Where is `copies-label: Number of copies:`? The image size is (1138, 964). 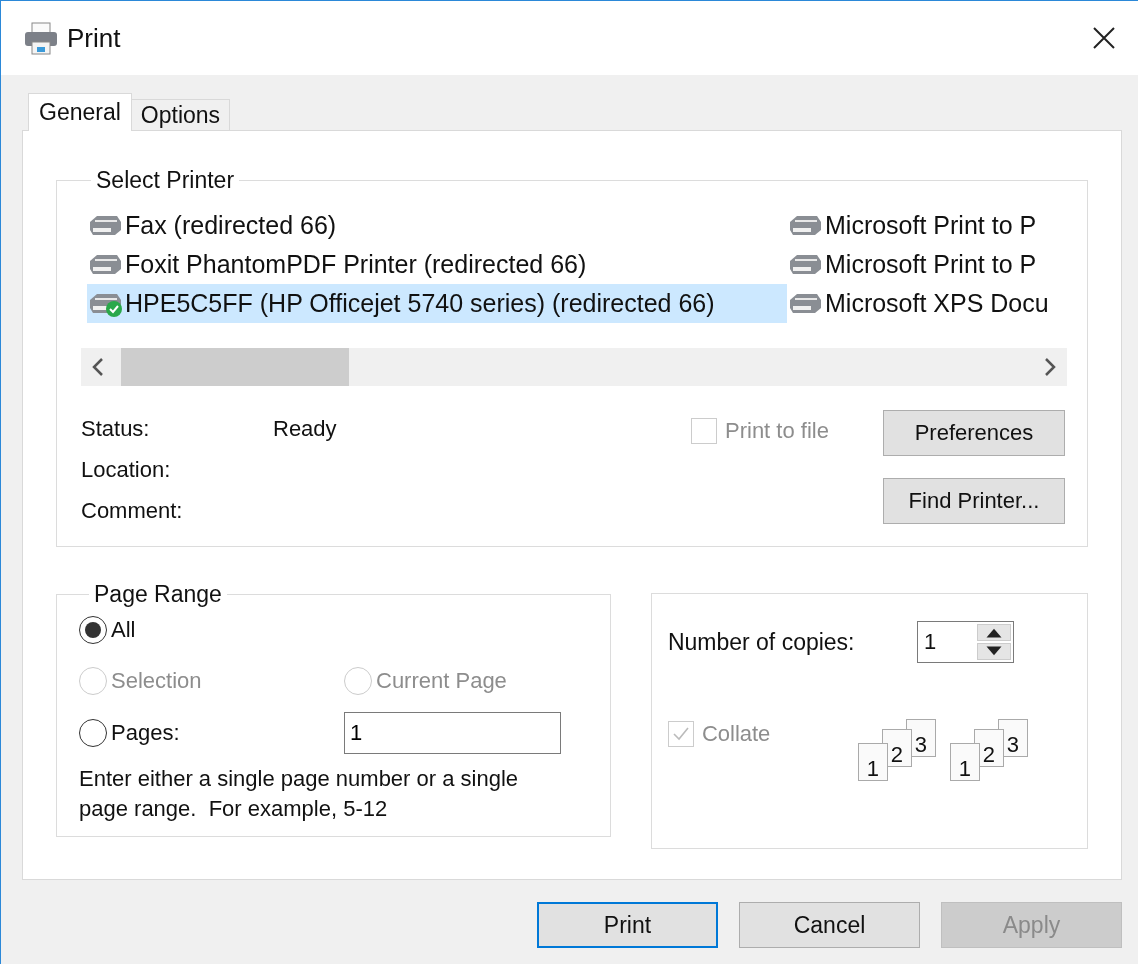 copies-label: Number of copies: is located at coordinates (761, 642).